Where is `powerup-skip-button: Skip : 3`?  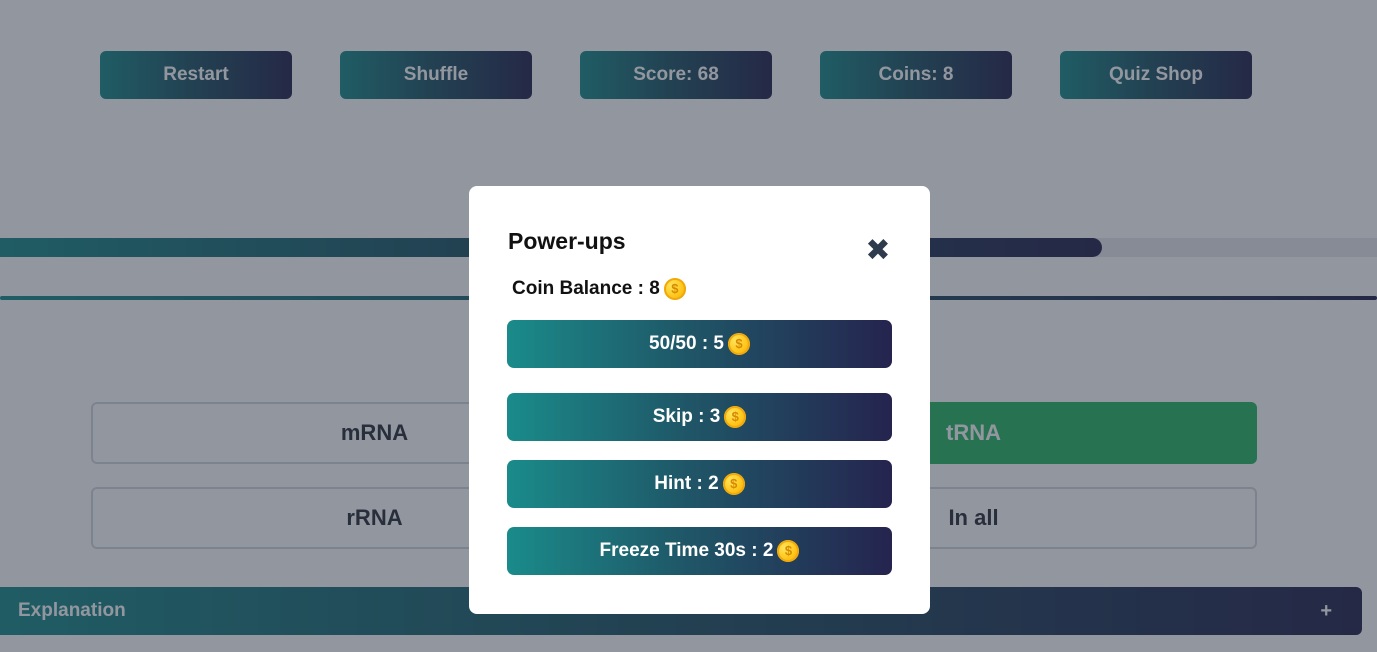
powerup-skip-button: Skip : 3 is located at coordinates (699, 417).